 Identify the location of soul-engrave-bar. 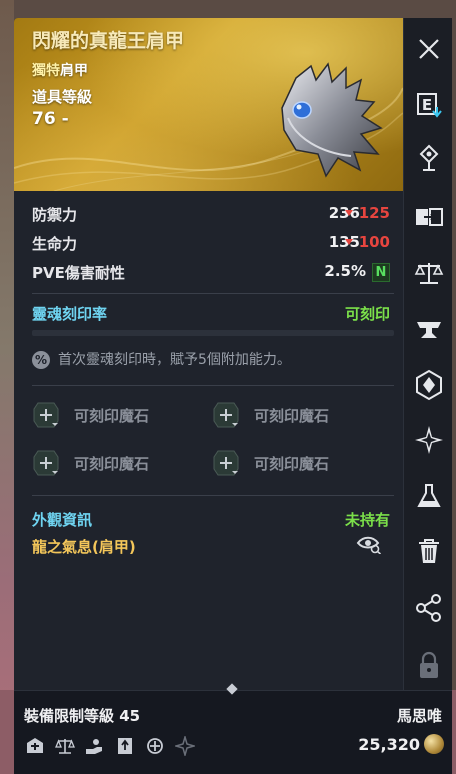
(213, 333).